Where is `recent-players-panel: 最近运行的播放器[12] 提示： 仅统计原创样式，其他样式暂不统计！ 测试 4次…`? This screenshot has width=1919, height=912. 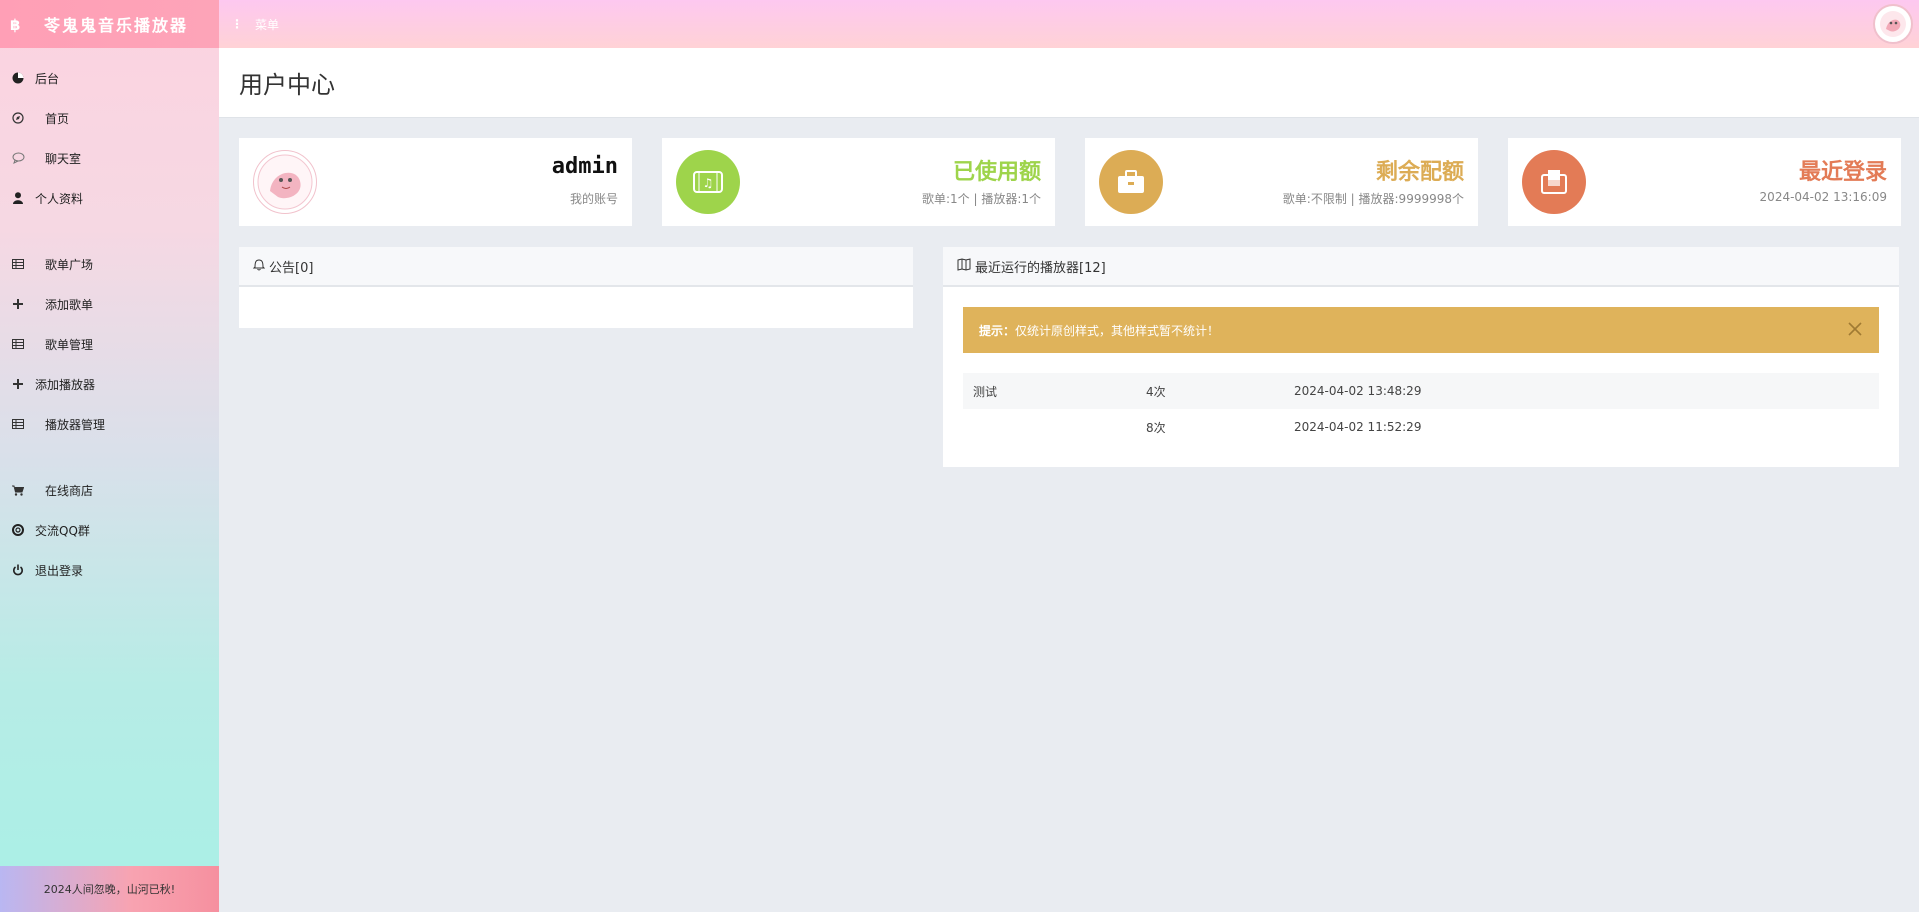
recent-players-panel: 最近运行的播放器[12] 提示： 仅统计原创样式，其他样式暂不统计！ 测试 4次… is located at coordinates (1421, 357).